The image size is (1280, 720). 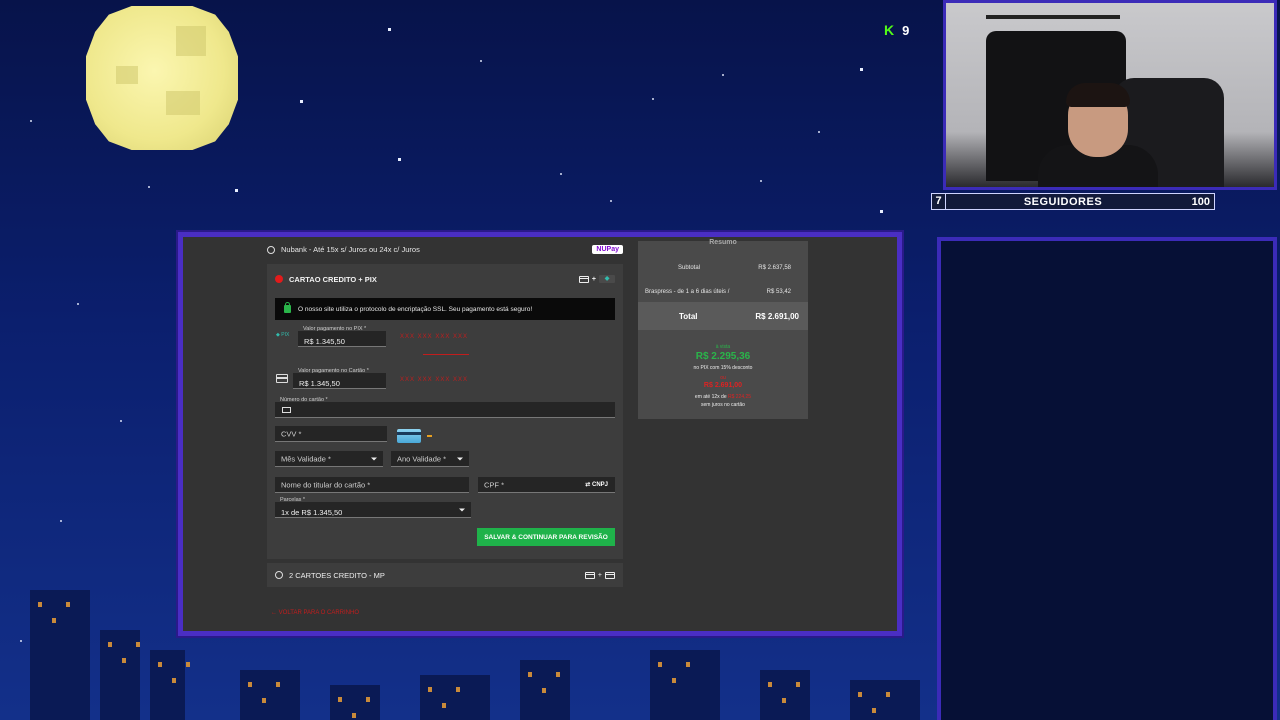 What do you see at coordinates (1200, 201) in the screenshot?
I see `follower-target: 100` at bounding box center [1200, 201].